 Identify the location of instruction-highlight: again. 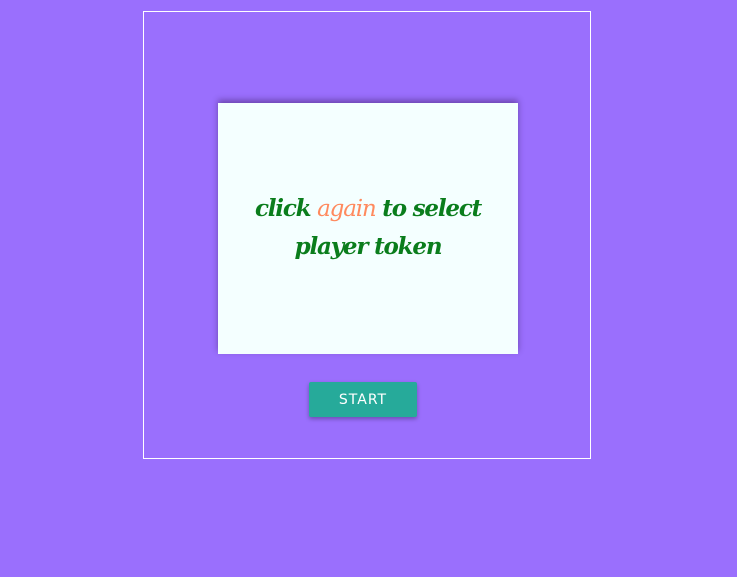
(347, 208).